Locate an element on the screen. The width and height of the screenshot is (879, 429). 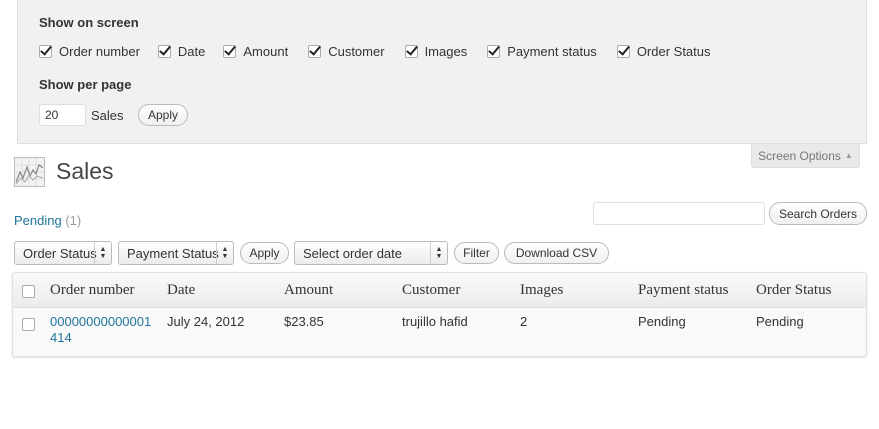
column-toggle-payment-status: Payment status is located at coordinates (542, 51).